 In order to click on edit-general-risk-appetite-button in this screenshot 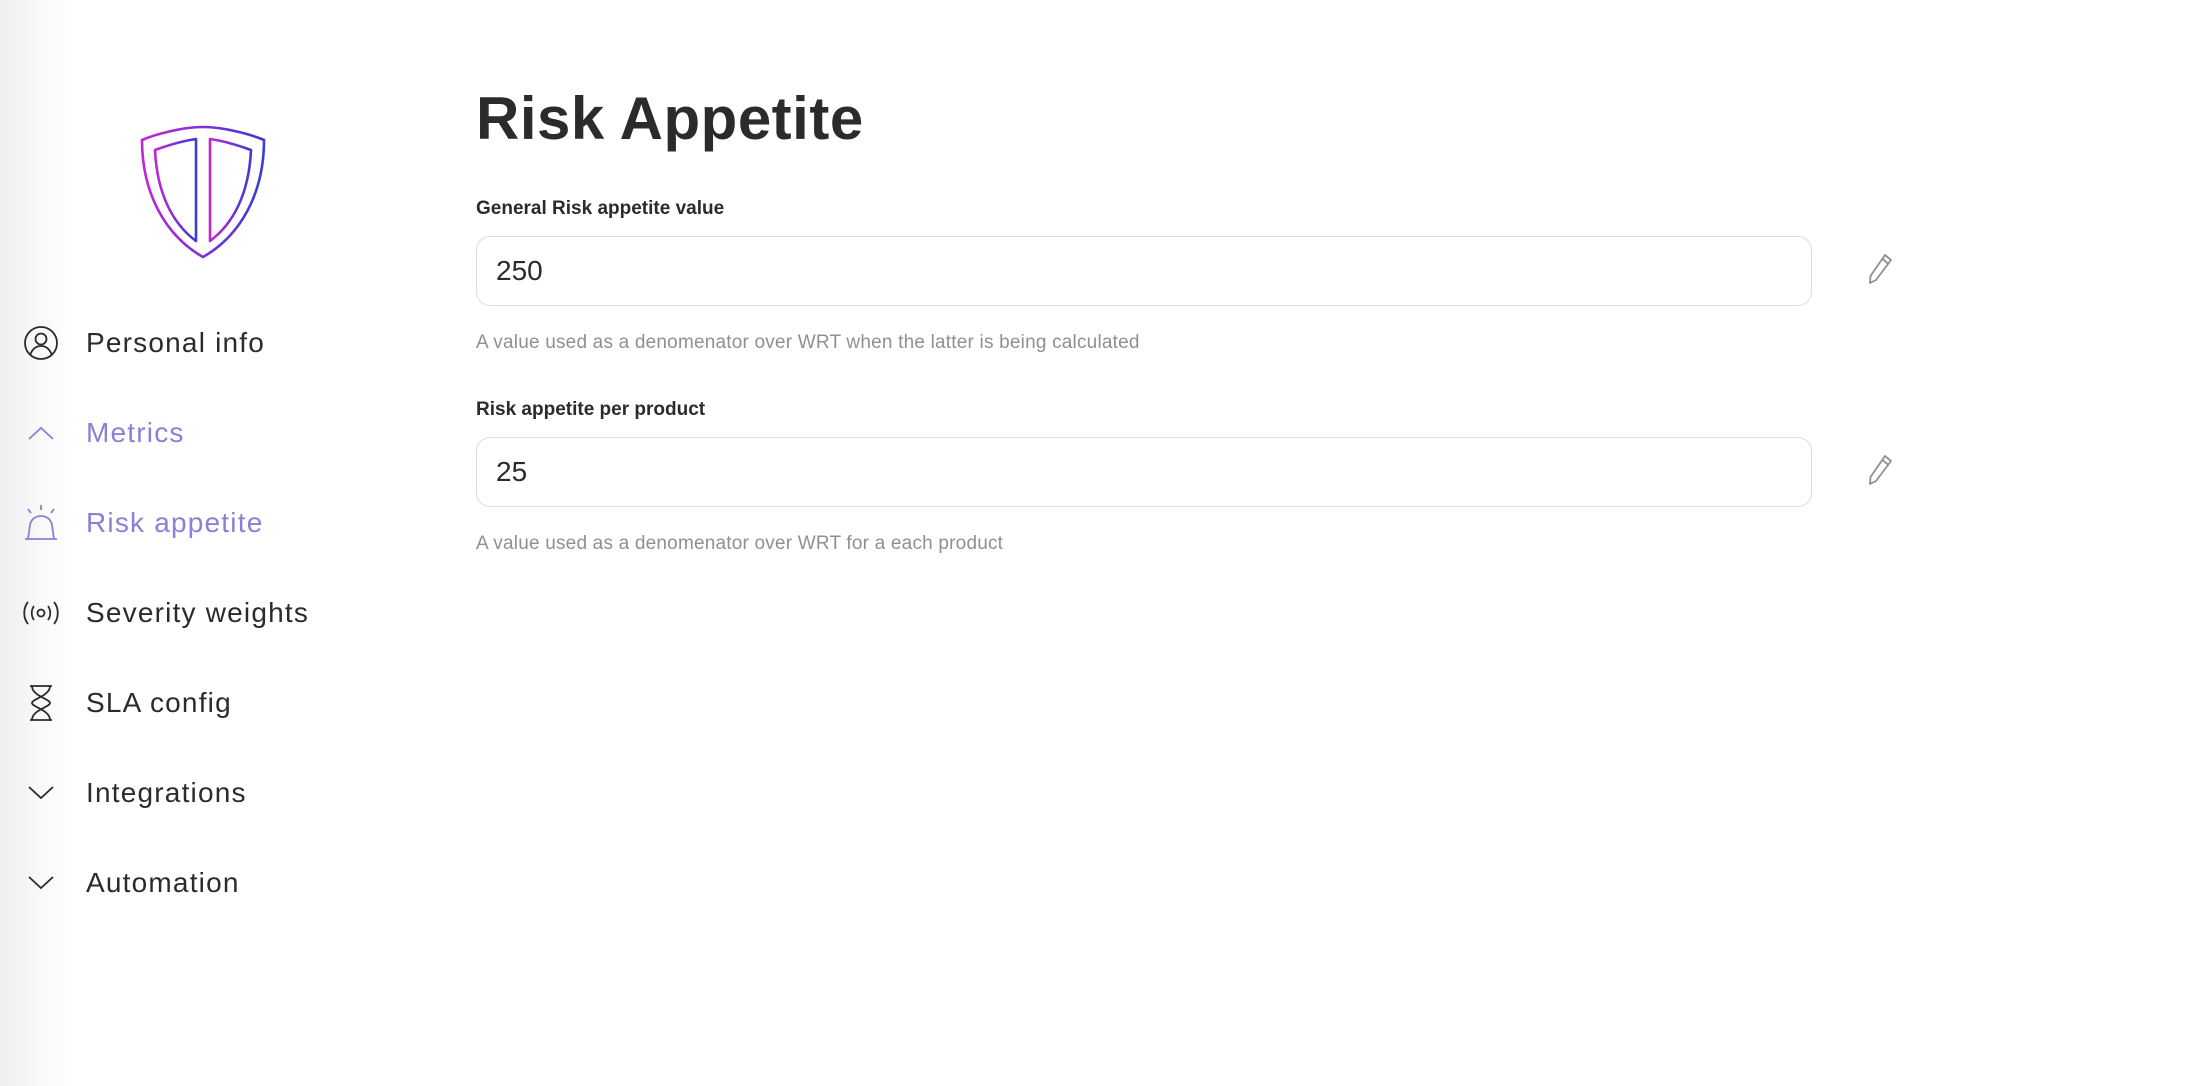, I will do `click(1880, 271)`.